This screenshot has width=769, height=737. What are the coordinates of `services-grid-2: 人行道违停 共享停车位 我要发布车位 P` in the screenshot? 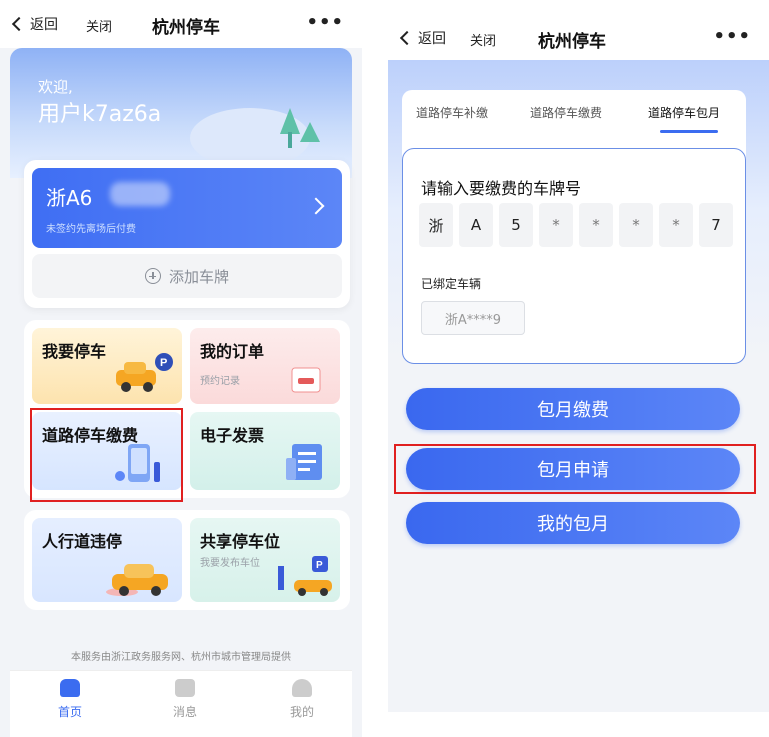 It's located at (187, 560).